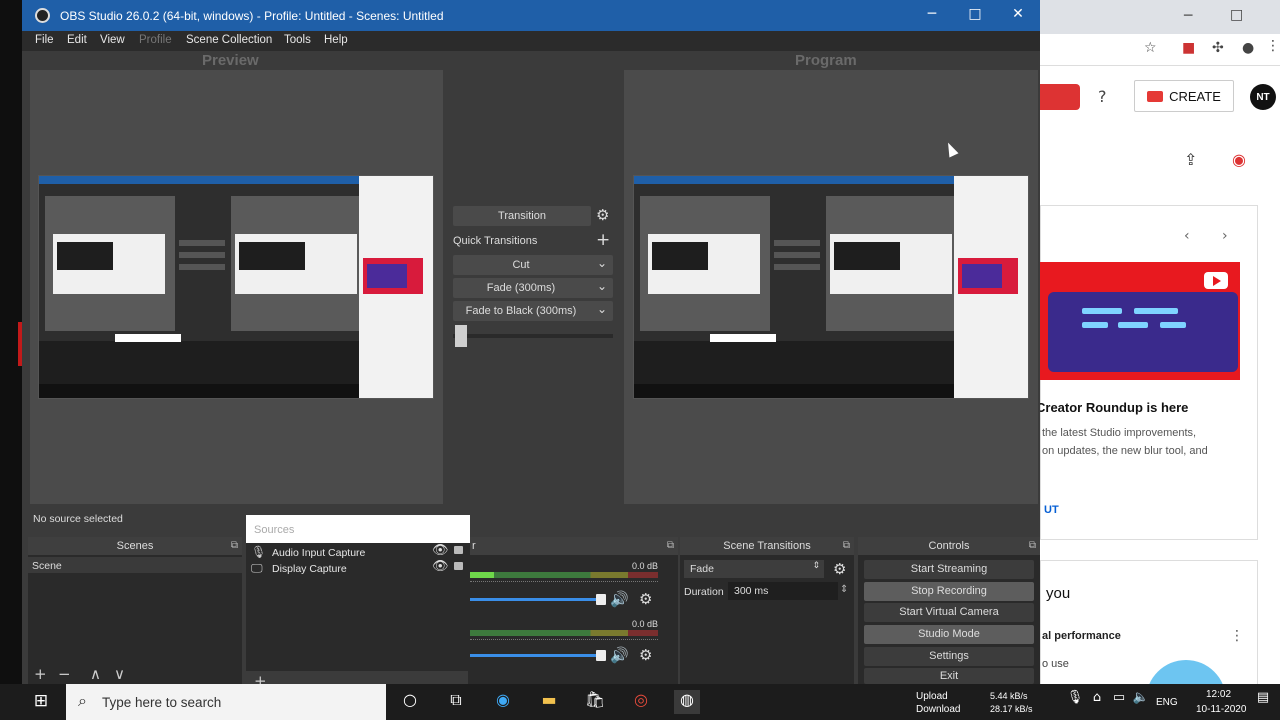 This screenshot has width=1280, height=720. I want to click on card2-menu-icon: ⋮, so click(1237, 636).